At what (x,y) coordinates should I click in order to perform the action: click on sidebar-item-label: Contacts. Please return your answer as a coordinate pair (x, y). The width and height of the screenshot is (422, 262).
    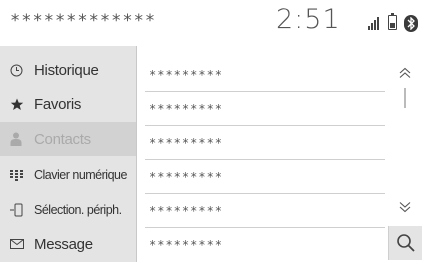
    Looking at the image, I should click on (62, 139).